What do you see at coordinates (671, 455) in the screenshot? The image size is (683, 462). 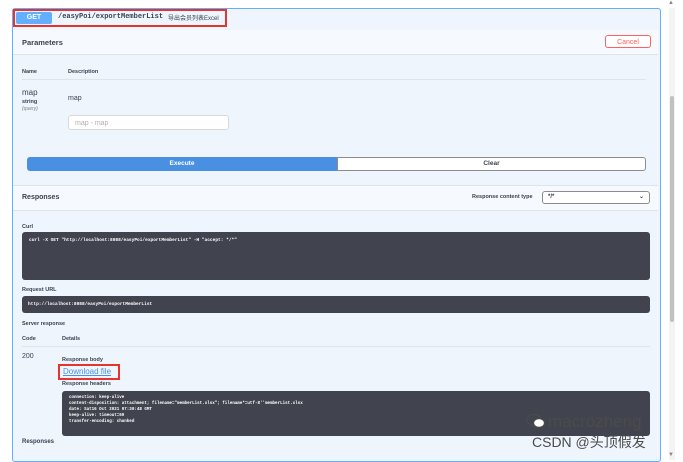 I see `scroll-down-icon: ▼` at bounding box center [671, 455].